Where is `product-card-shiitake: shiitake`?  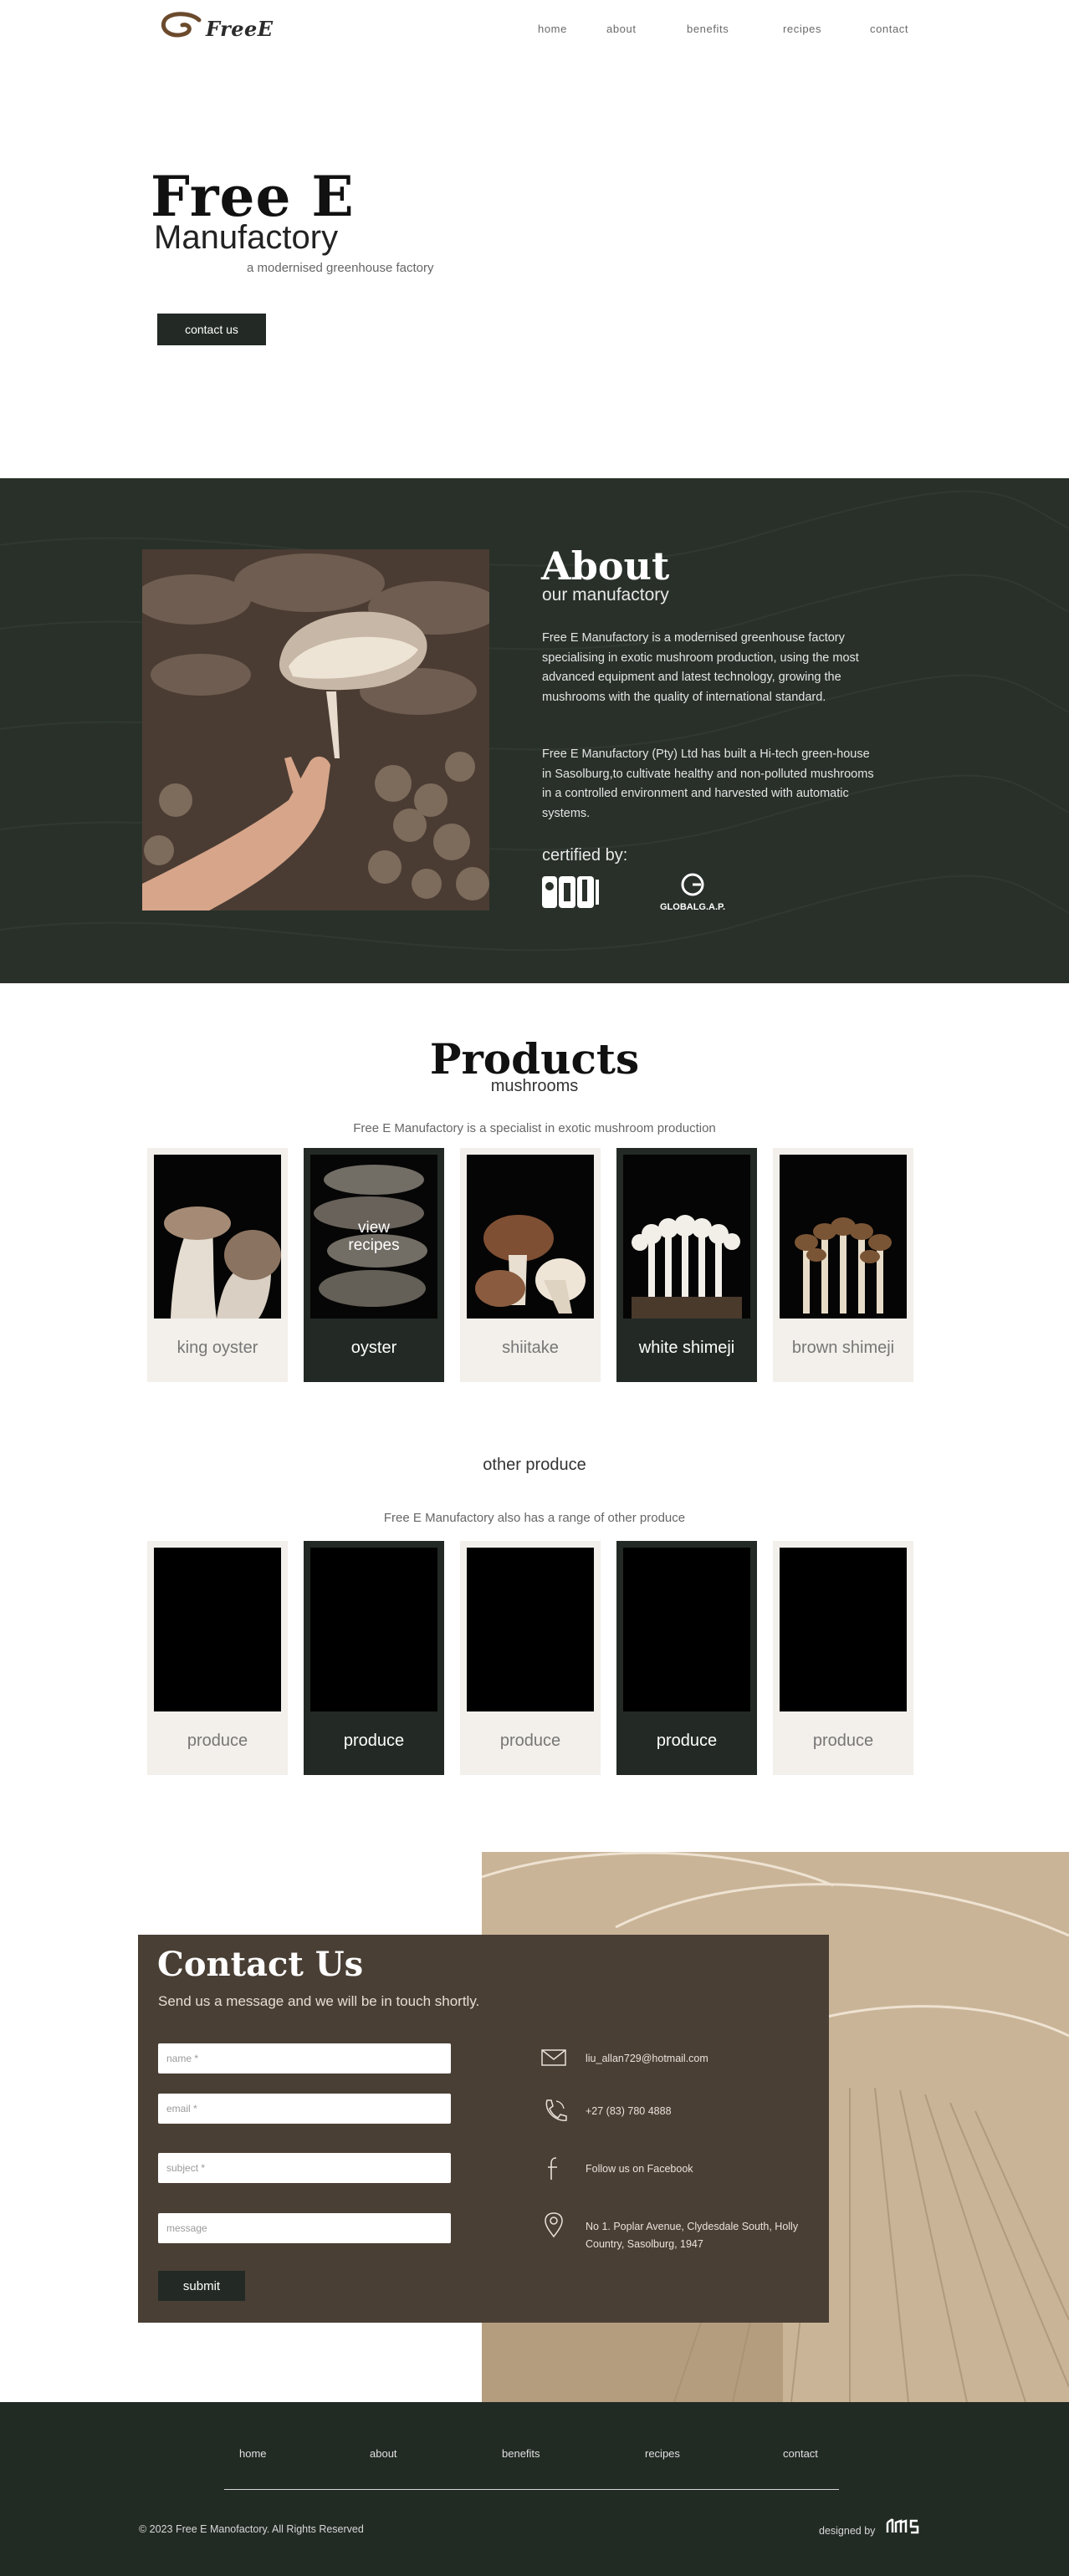 product-card-shiitake: shiitake is located at coordinates (530, 1265).